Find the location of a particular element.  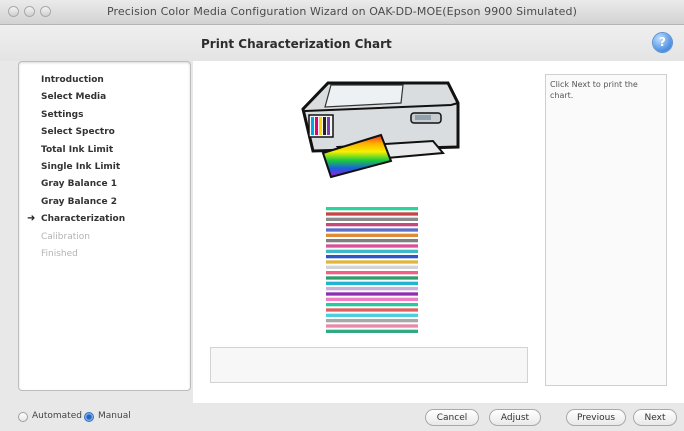

page-title: Print Characterization Chart is located at coordinates (296, 44).